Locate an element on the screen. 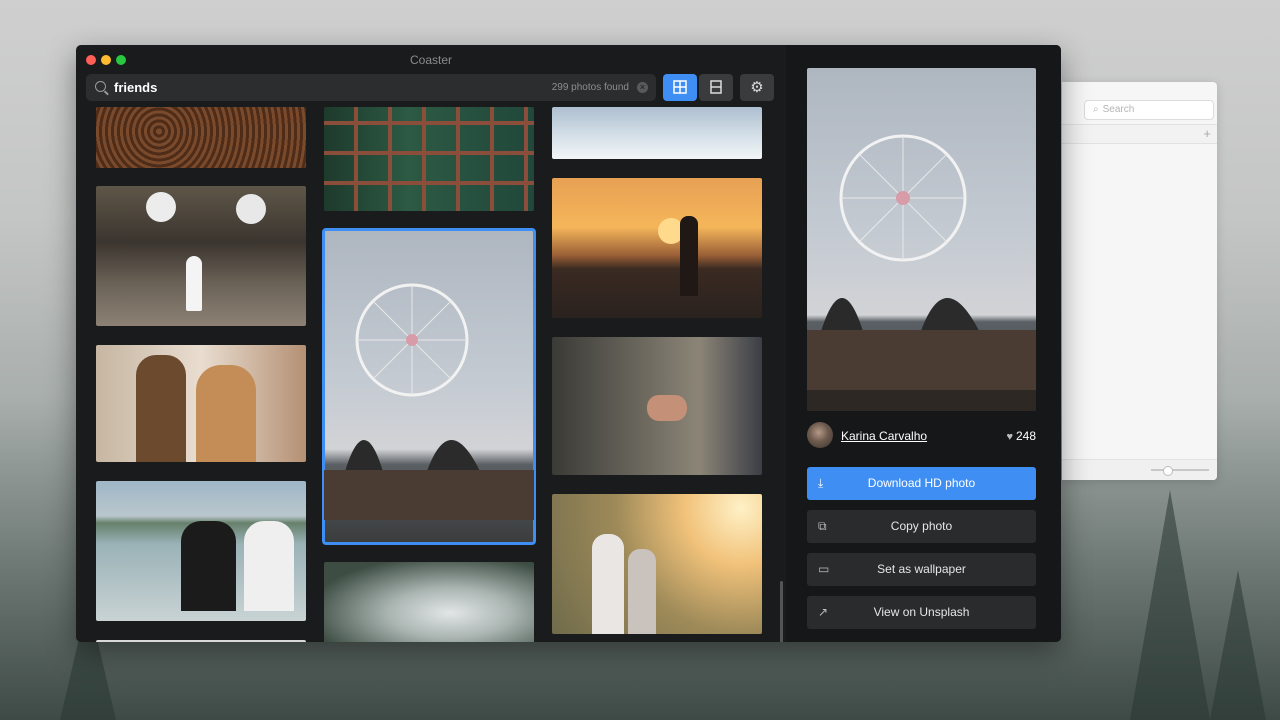 The height and width of the screenshot is (720, 1280). zoom-slider is located at coordinates (1180, 471).